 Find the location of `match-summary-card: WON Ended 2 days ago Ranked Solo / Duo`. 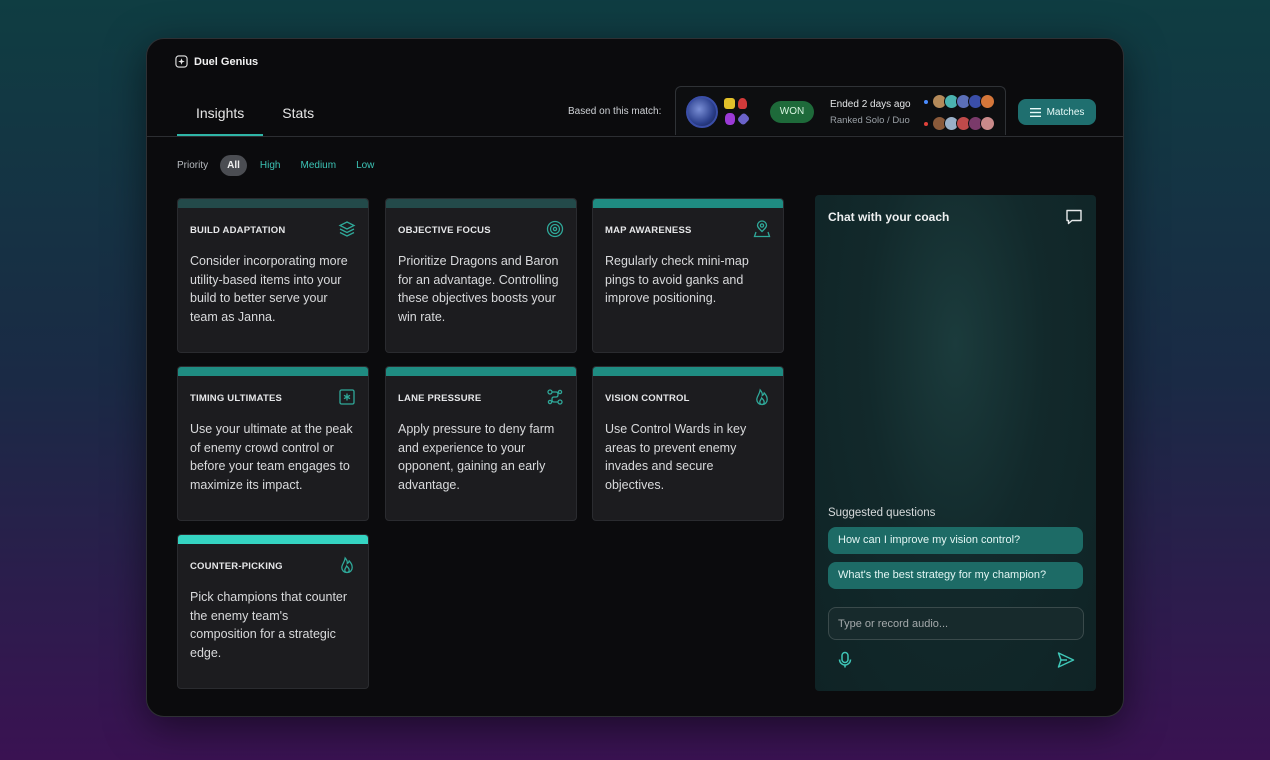

match-summary-card: WON Ended 2 days ago Ranked Solo / Duo is located at coordinates (840, 110).